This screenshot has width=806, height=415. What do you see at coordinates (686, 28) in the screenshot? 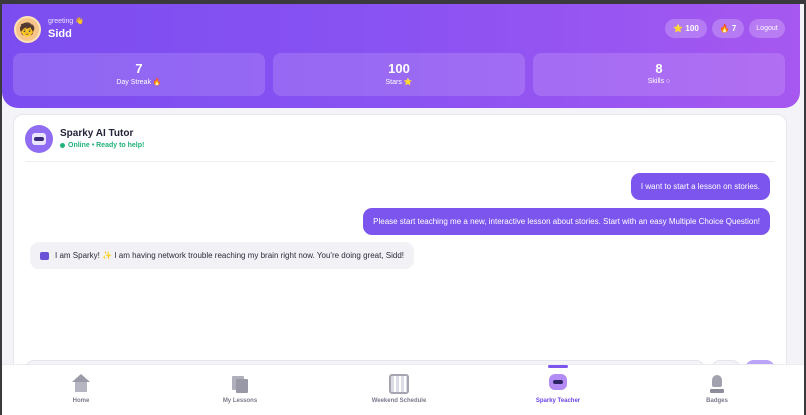
I see `stars-pill: ⭐ 100` at bounding box center [686, 28].